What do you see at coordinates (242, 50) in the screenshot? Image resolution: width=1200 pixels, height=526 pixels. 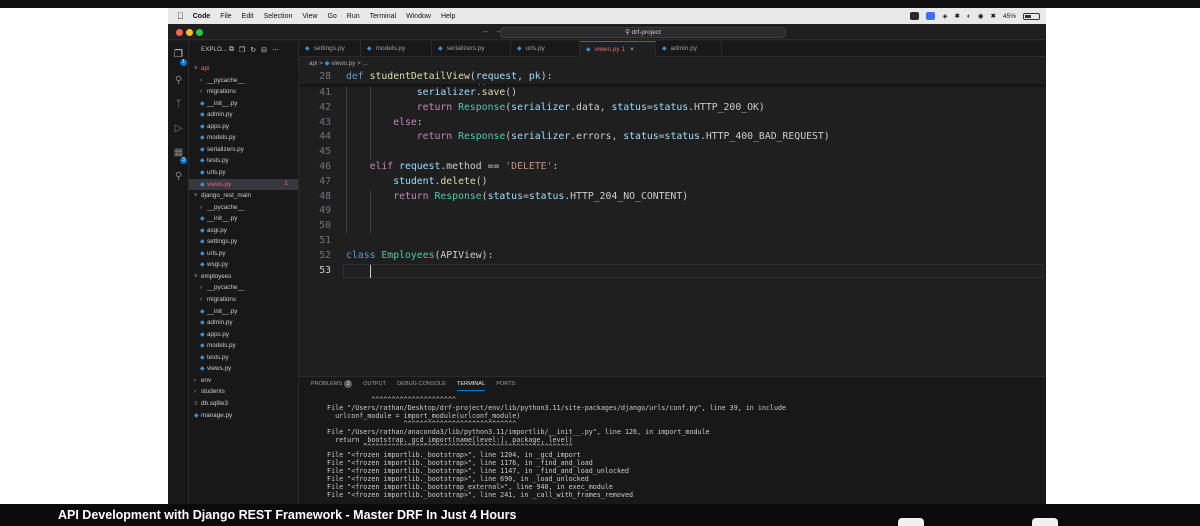 I see `new-folder-icon: ❐` at bounding box center [242, 50].